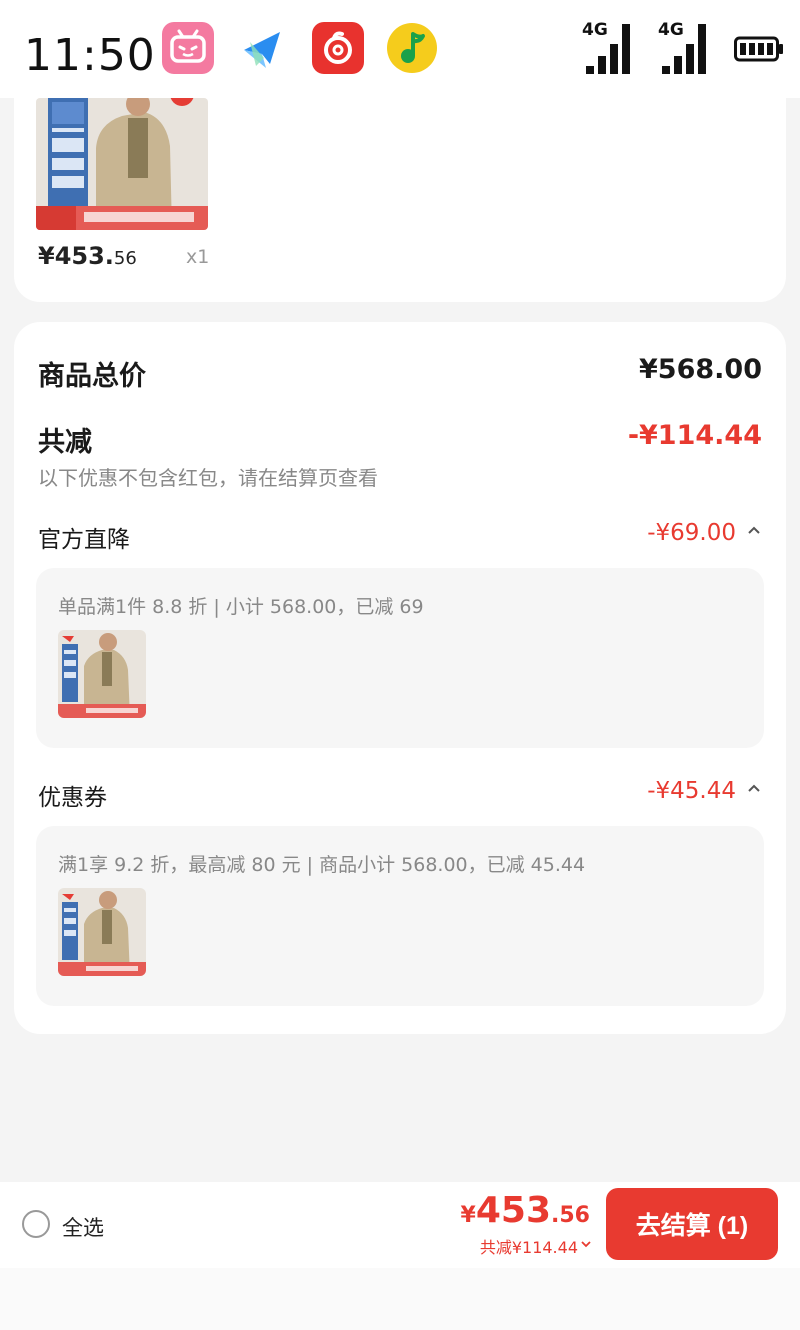  I want to click on discount-note: 以下优惠不包含红包，请在结算页查看, so click(208, 478).